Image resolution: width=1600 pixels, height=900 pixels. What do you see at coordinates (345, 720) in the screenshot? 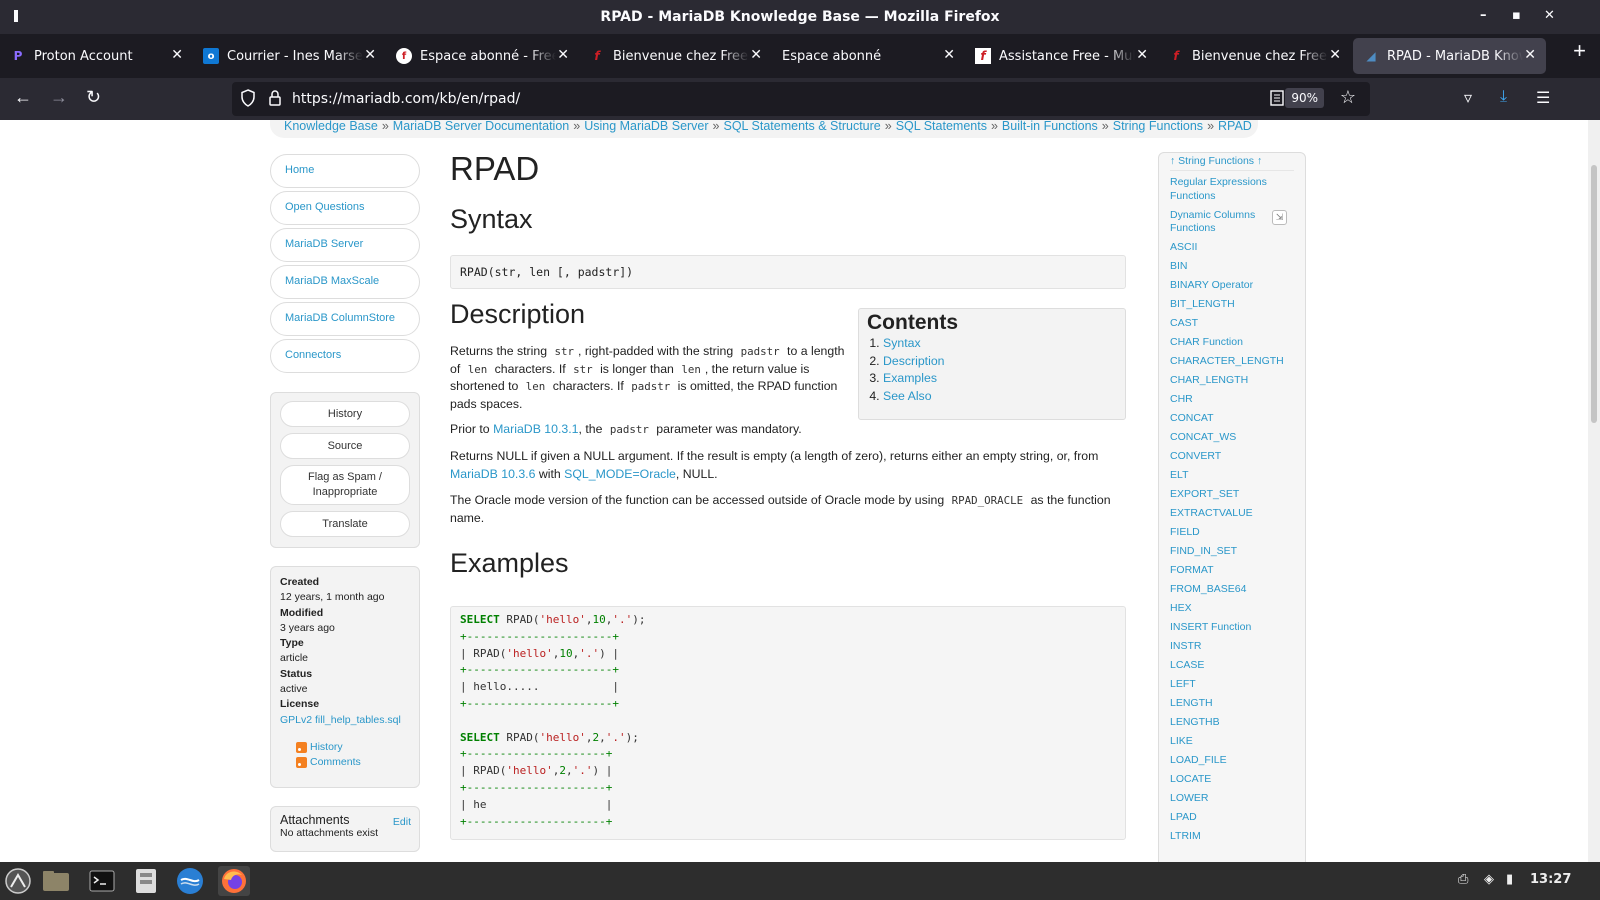
I see `license-link: GPLv2 fill_help_tables.sql` at bounding box center [345, 720].